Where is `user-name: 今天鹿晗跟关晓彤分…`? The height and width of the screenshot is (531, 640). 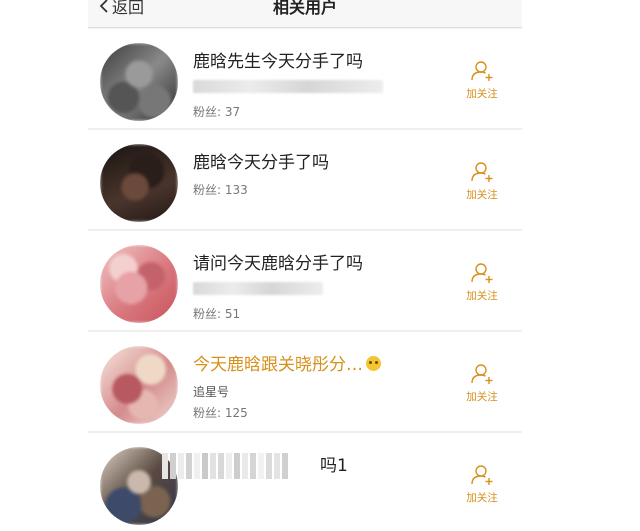 user-name: 今天鹿晗跟关晓彤分… is located at coordinates (287, 362).